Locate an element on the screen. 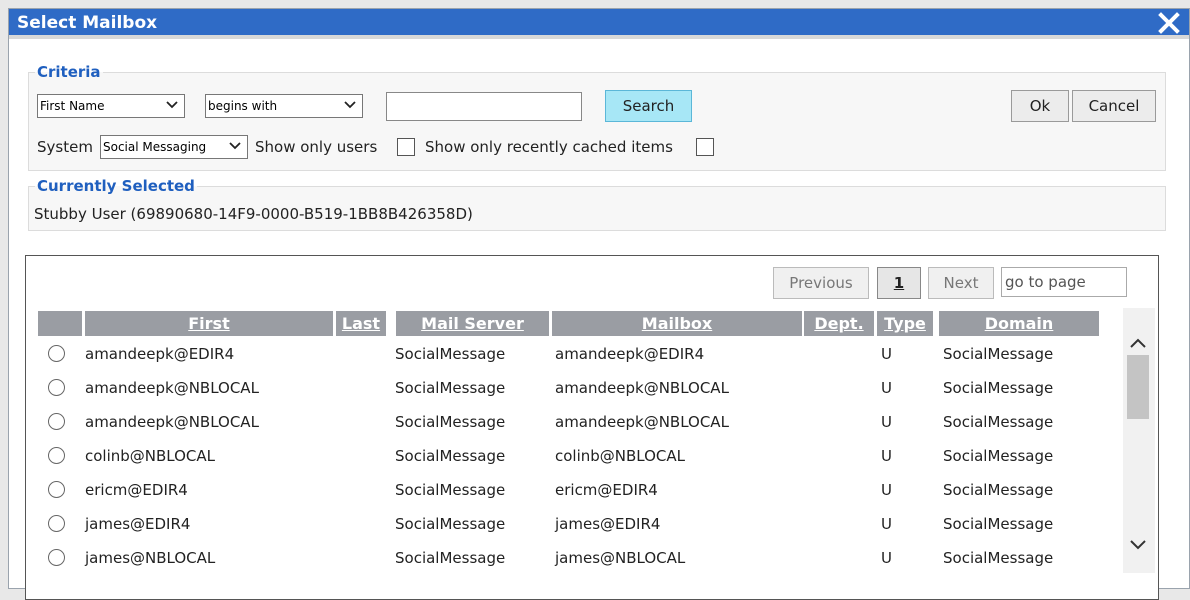 The image size is (1190, 600). select-column-header is located at coordinates (60, 323).